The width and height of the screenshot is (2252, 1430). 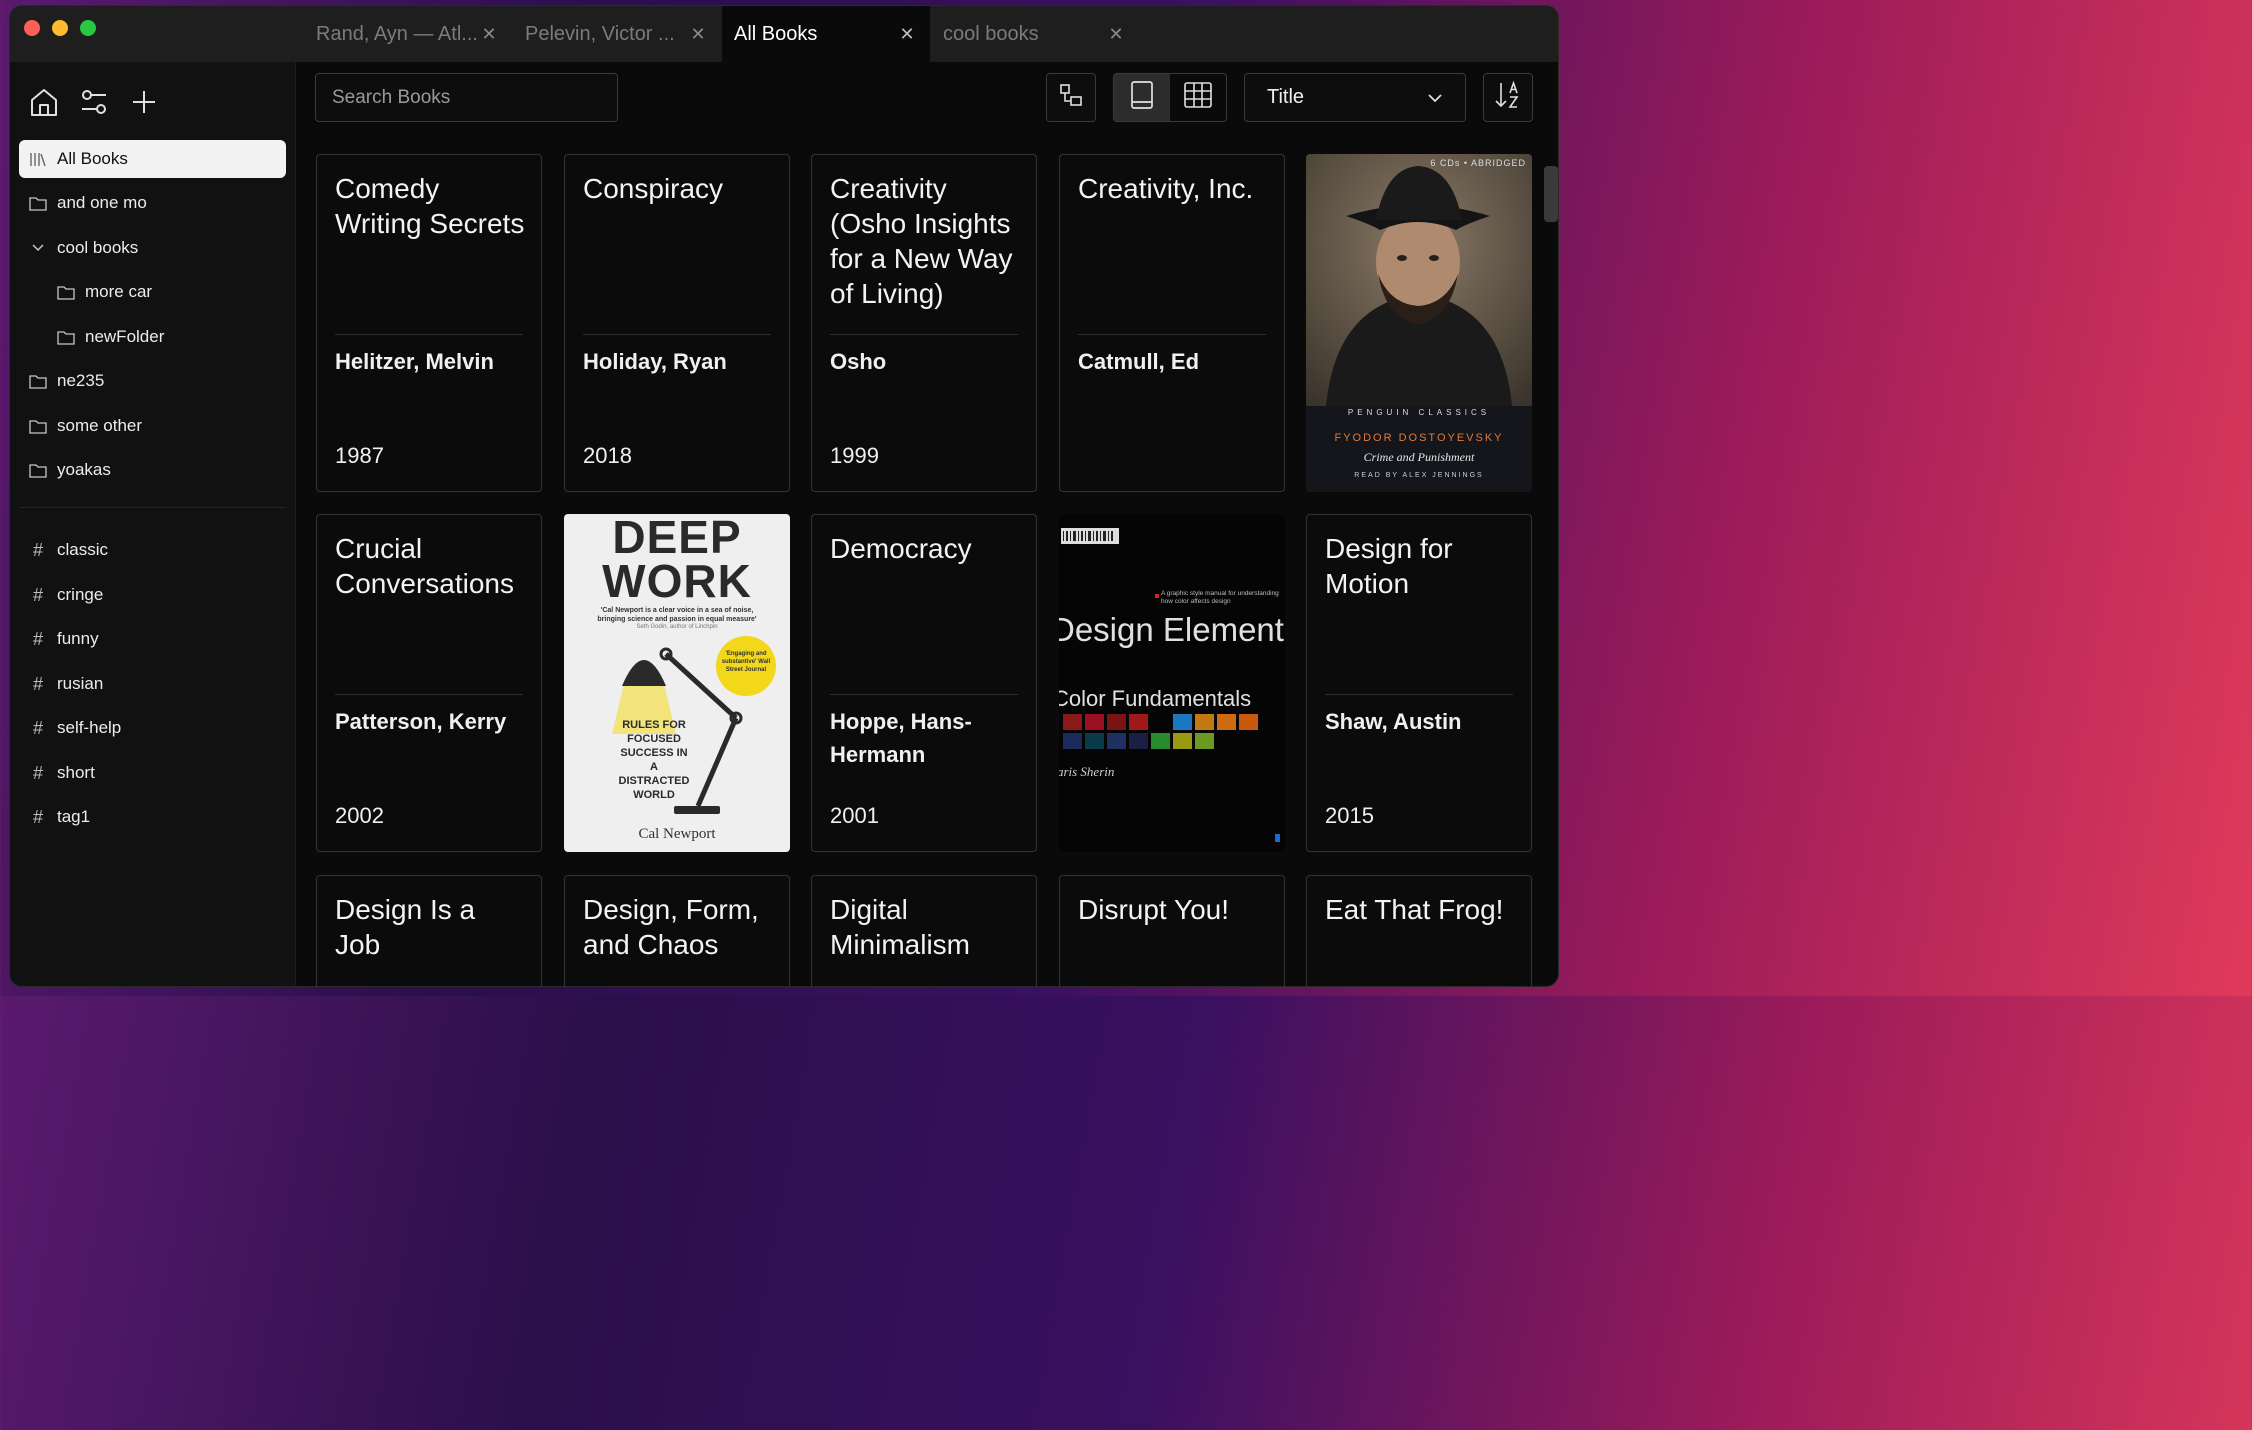 I want to click on cover-author: Aaris Sherin, so click(x=1087, y=771).